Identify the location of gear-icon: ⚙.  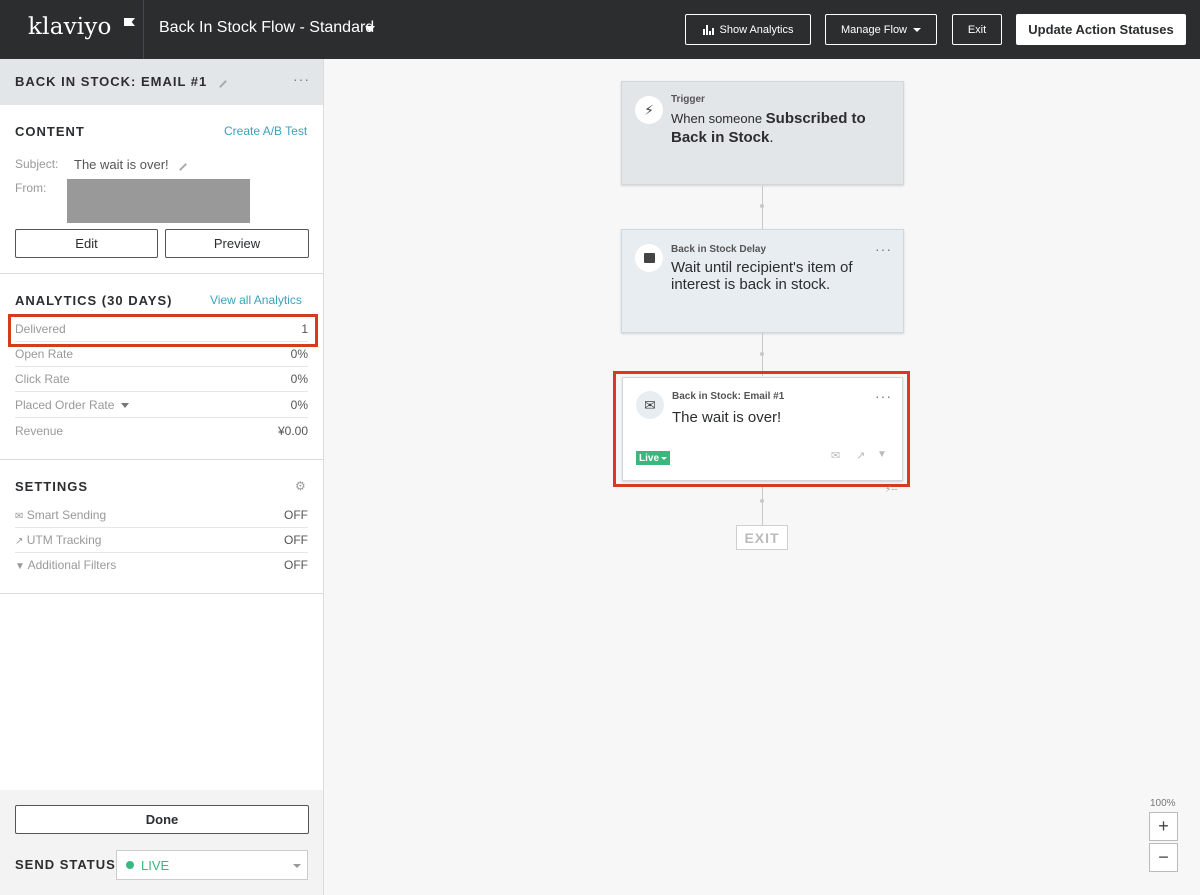
(300, 486).